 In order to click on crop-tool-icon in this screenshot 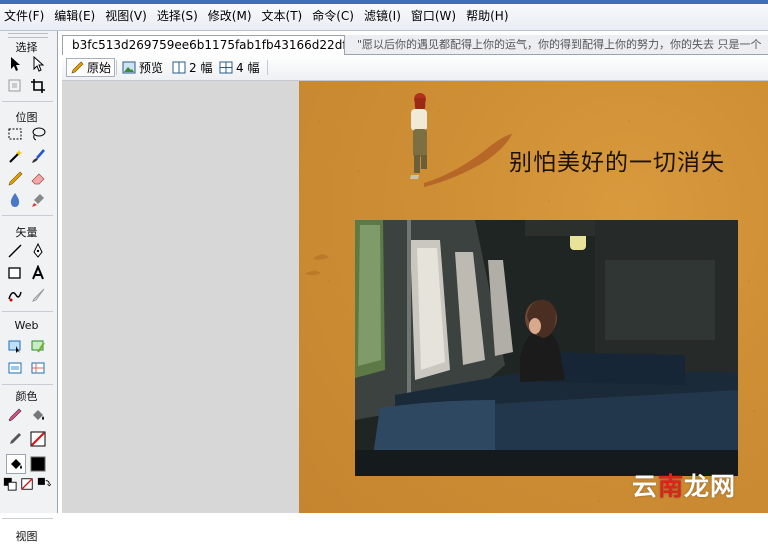, I will do `click(38, 86)`.